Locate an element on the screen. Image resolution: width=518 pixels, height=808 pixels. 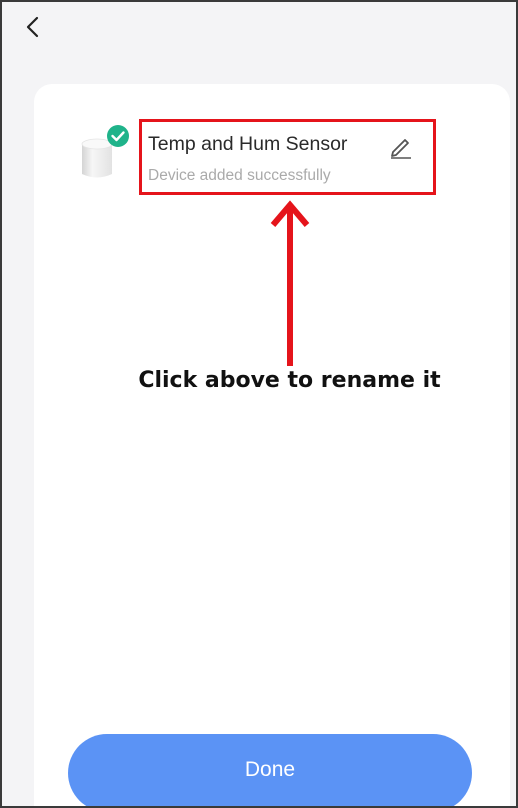
done-button: Done is located at coordinates (270, 770).